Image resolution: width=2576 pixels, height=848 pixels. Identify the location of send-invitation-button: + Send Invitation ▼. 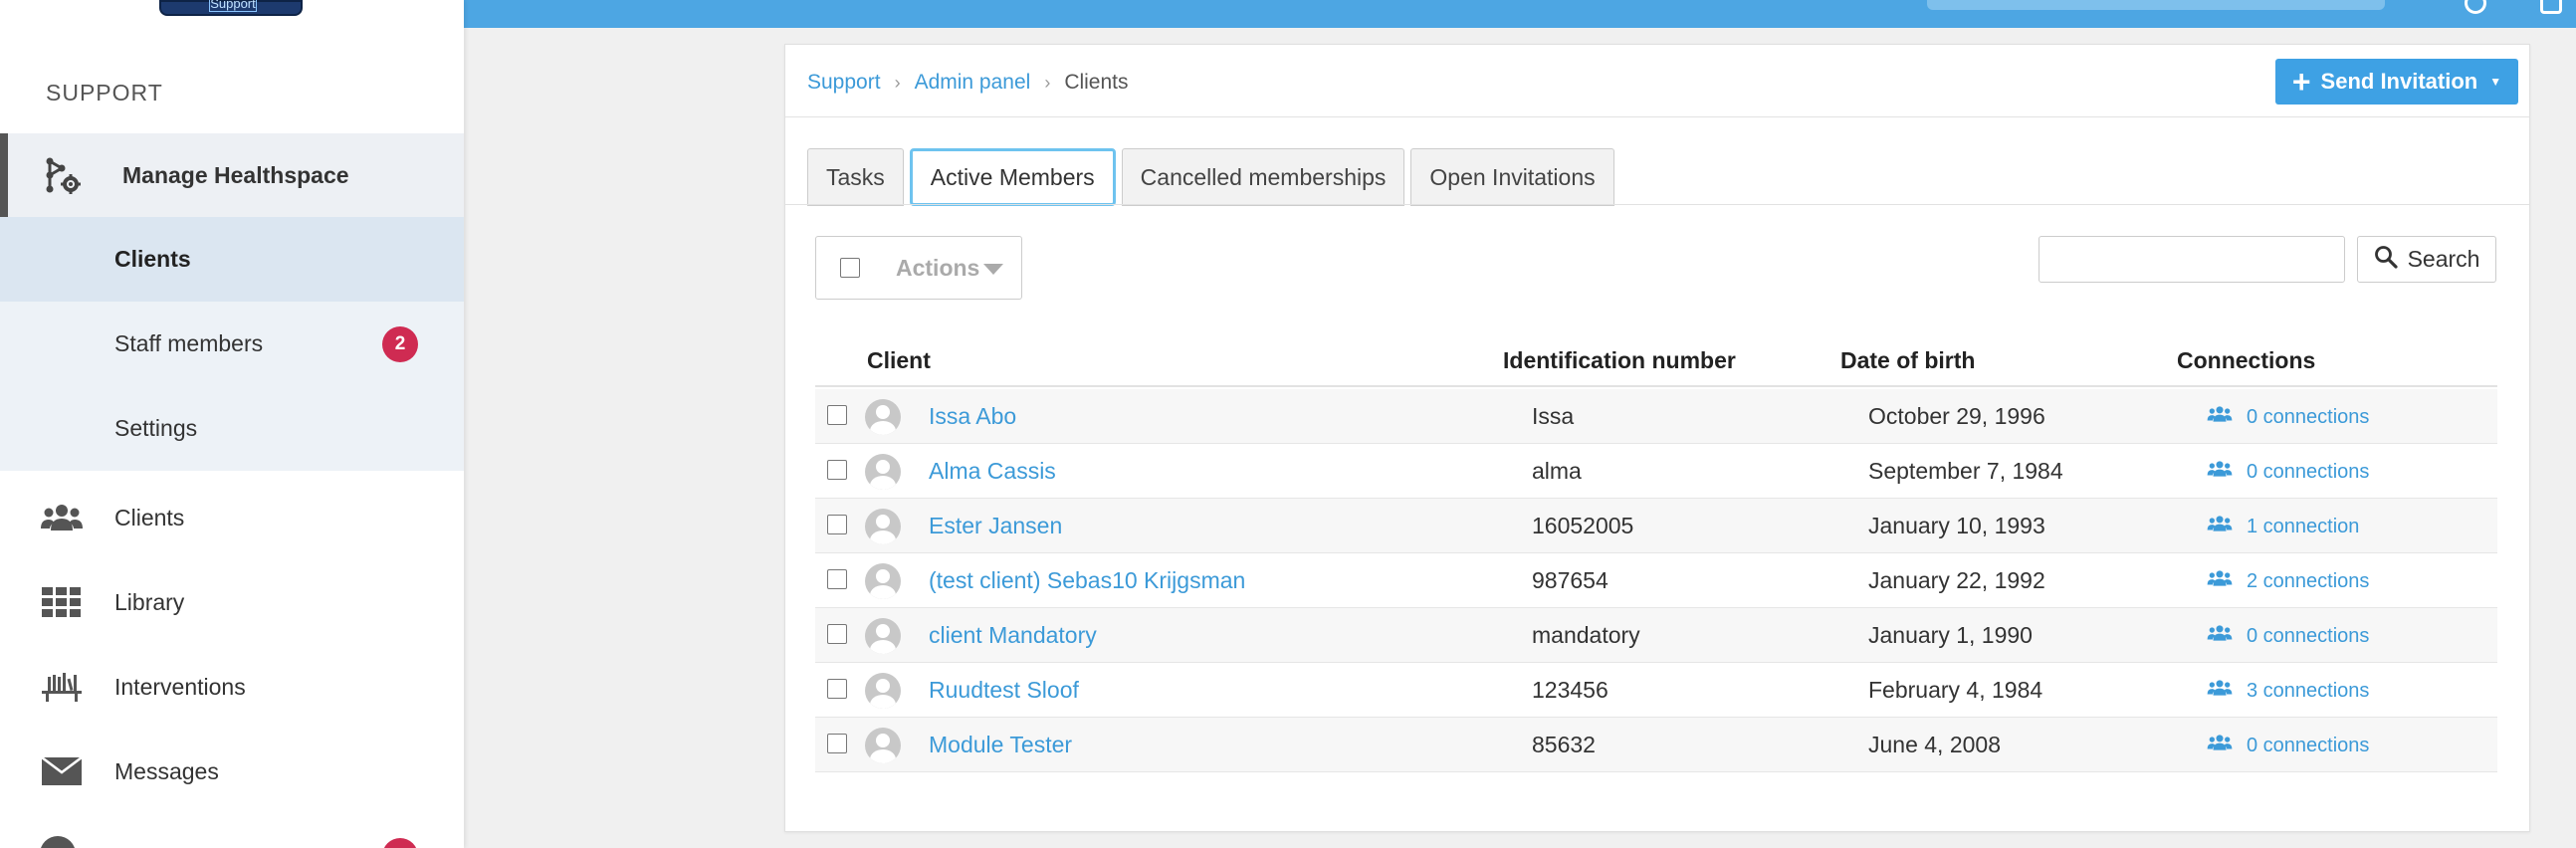
(2396, 82).